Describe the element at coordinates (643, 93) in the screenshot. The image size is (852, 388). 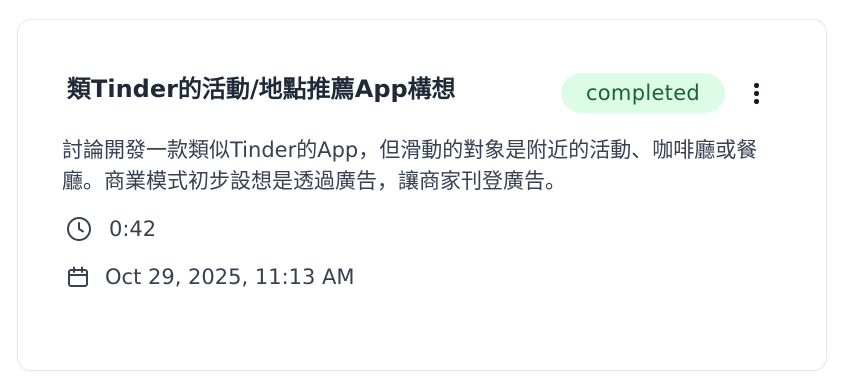
I see `status-badge: completed` at that location.